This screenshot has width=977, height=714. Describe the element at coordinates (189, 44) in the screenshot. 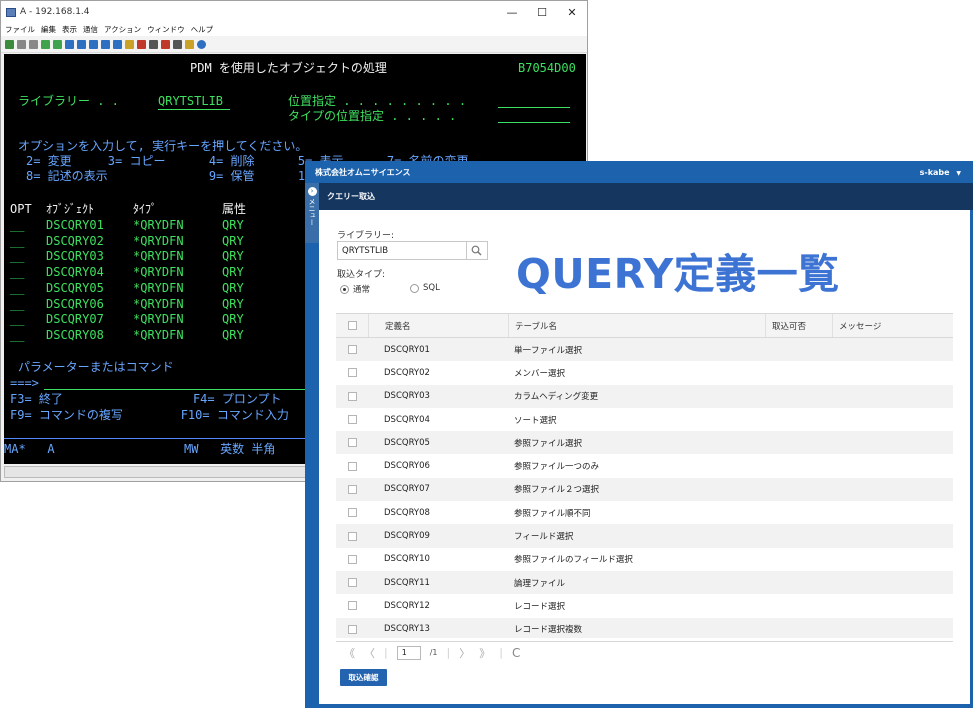

I see `toolbar-note-icon` at that location.